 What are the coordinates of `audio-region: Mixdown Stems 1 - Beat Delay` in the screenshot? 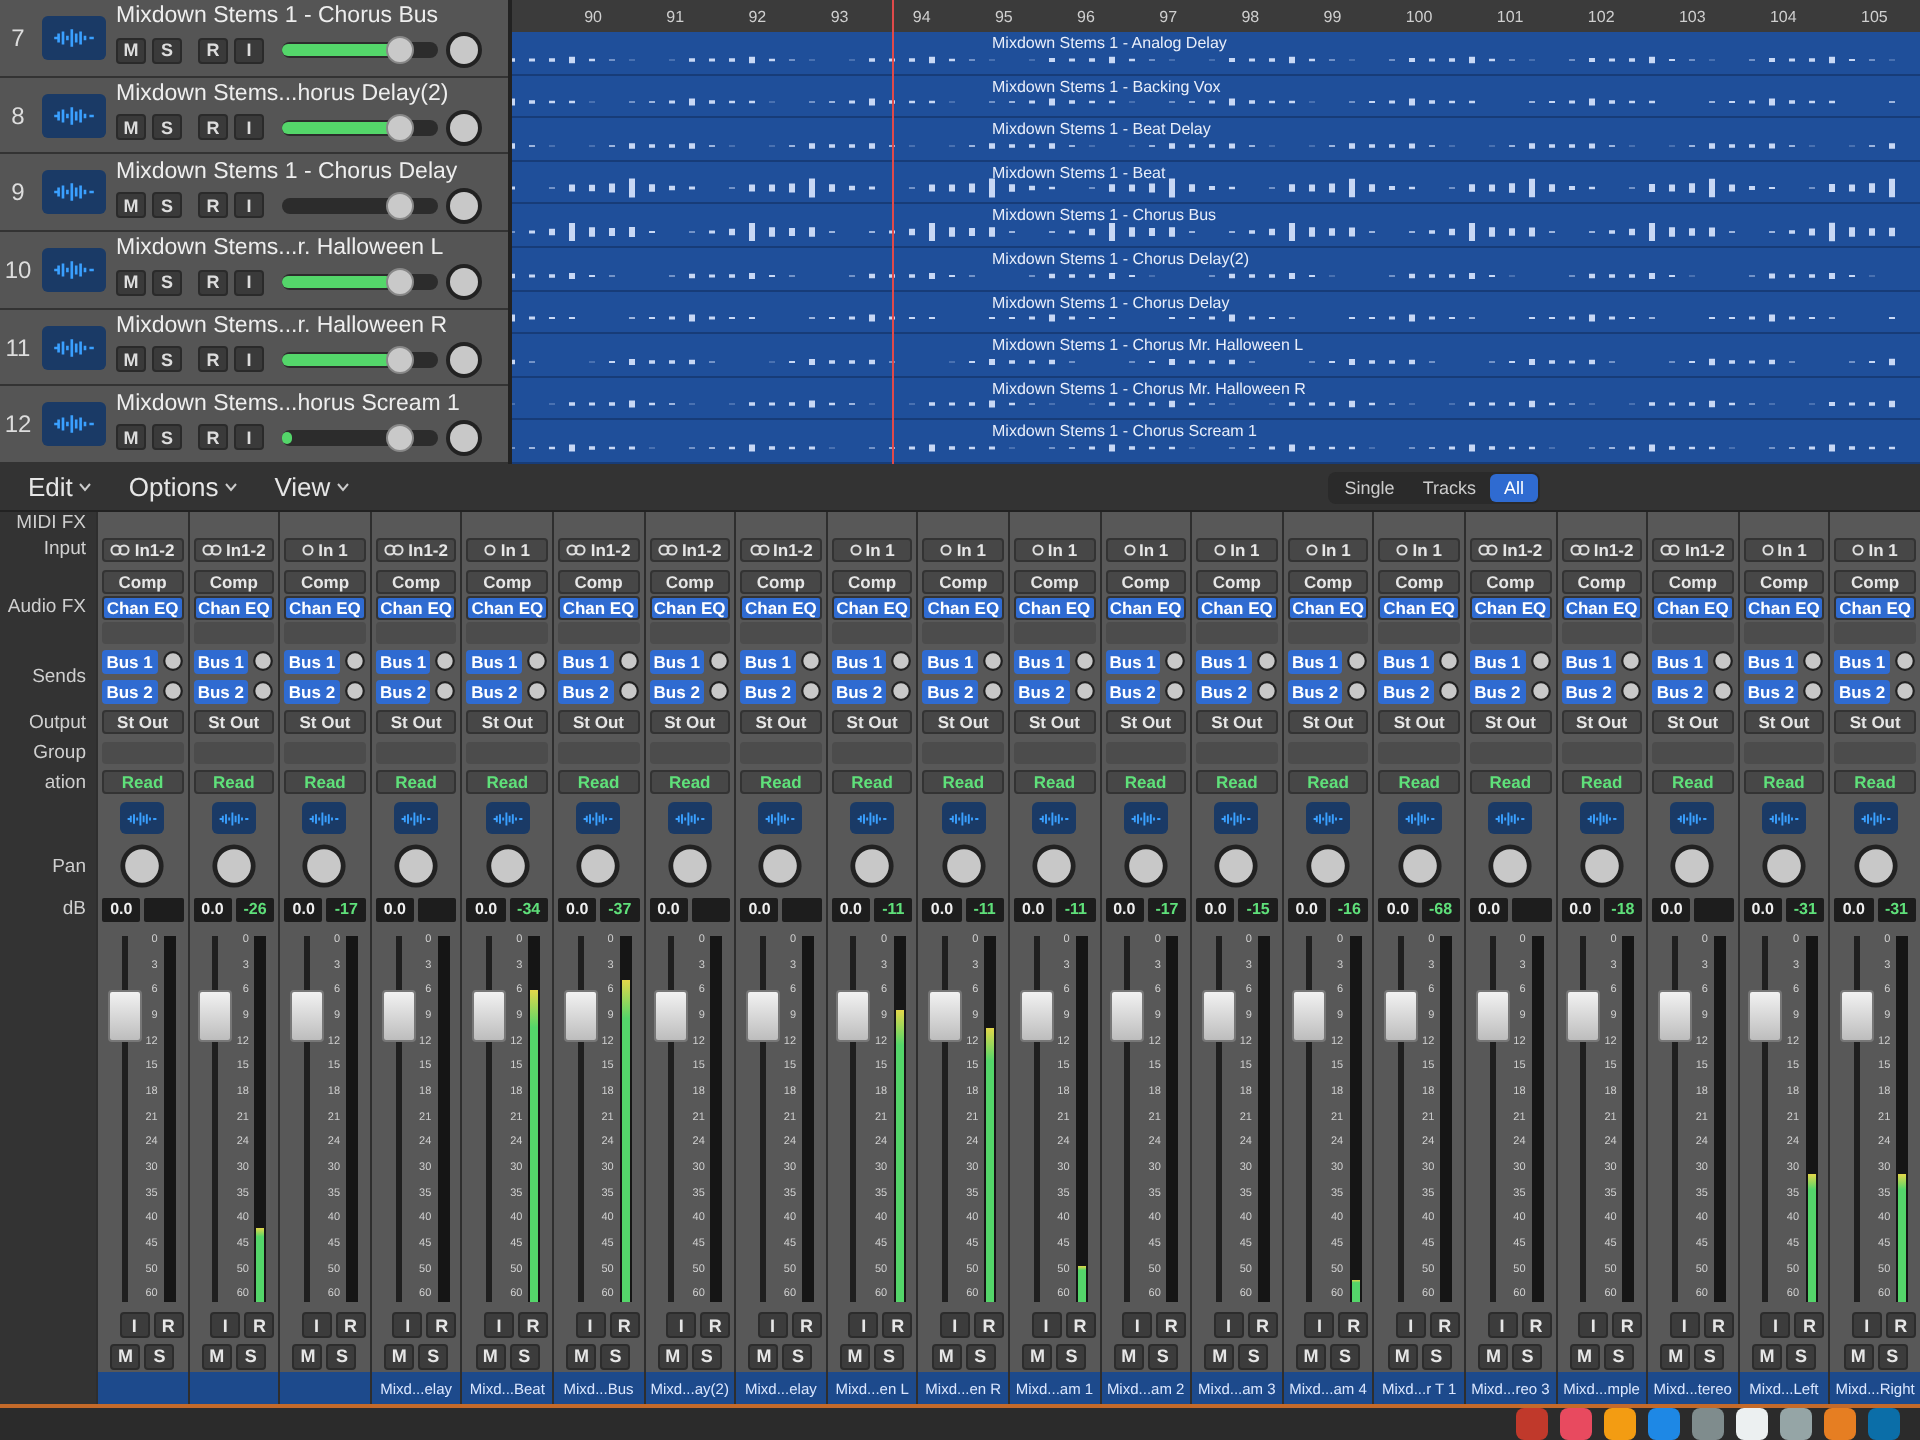 It's located at (1216, 140).